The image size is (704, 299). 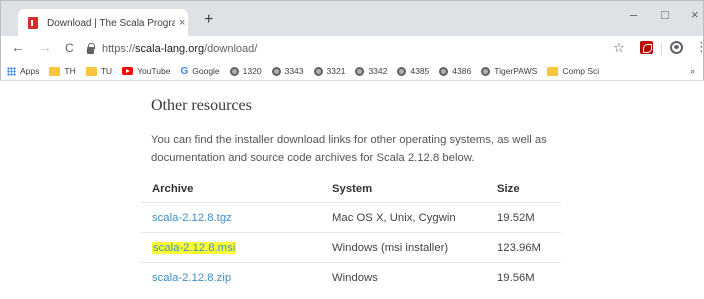 What do you see at coordinates (692, 71) in the screenshot?
I see `bookmarks-overflow-icon: »` at bounding box center [692, 71].